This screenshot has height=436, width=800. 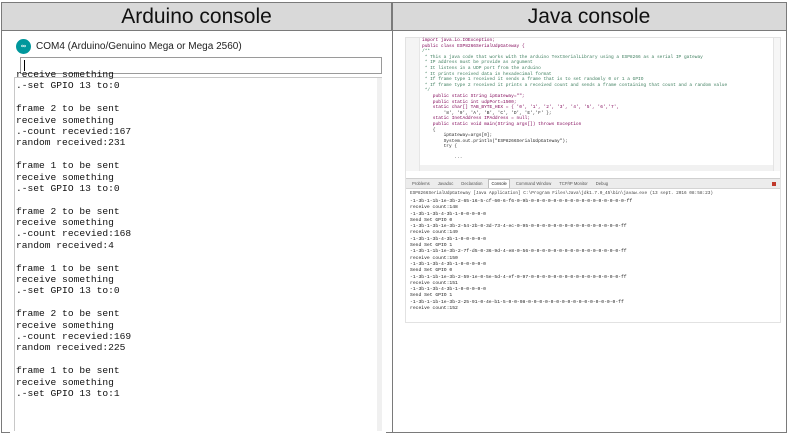 I want to click on terminate-icon, so click(x=774, y=183).